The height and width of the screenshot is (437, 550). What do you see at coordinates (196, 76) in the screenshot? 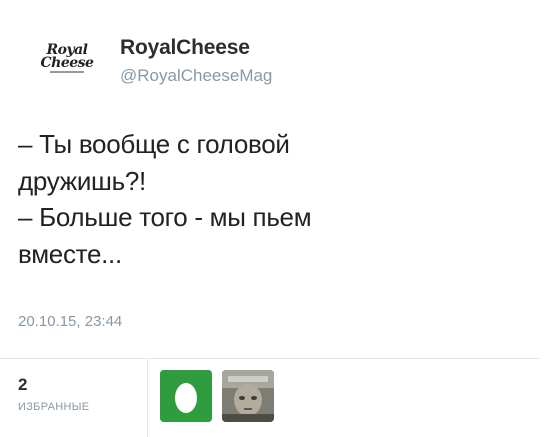
I see `author-handle: @RoyalCheeseMag` at bounding box center [196, 76].